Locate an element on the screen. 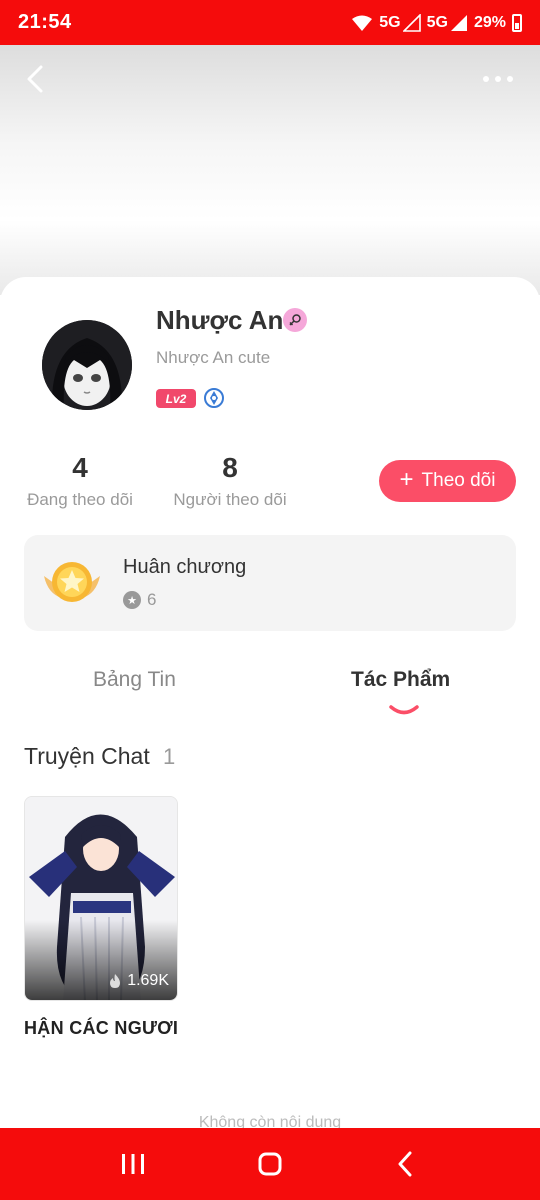 Image resolution: width=540 pixels, height=1200 pixels. medal-count: 6 is located at coordinates (152, 599).